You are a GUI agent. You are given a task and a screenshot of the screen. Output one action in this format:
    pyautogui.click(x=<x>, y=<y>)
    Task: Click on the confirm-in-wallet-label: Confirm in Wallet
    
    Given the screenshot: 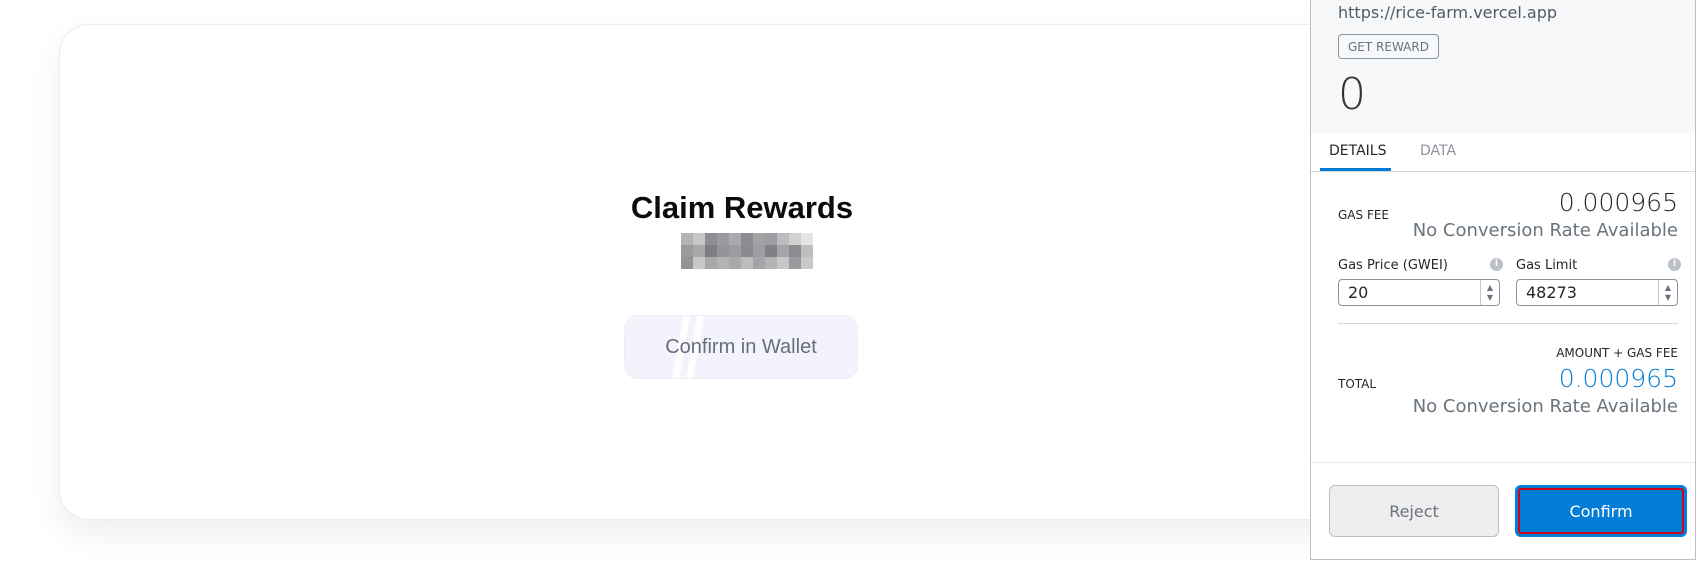 What is the action you would take?
    pyautogui.click(x=741, y=346)
    